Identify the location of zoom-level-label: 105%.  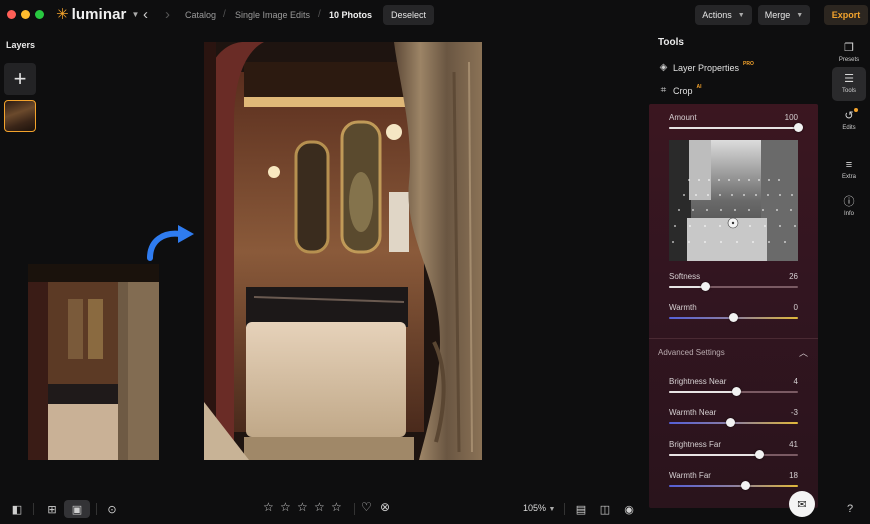
(535, 508).